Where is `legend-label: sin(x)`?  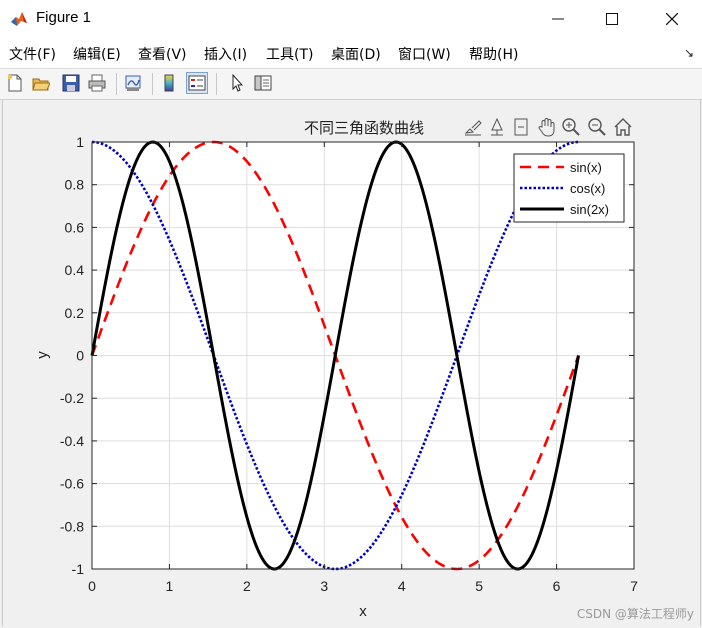
legend-label: sin(x) is located at coordinates (586, 167).